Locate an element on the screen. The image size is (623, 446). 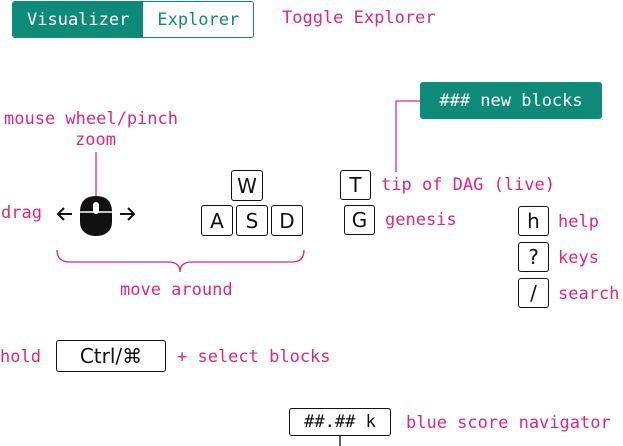
key-question: ? is located at coordinates (533, 257).